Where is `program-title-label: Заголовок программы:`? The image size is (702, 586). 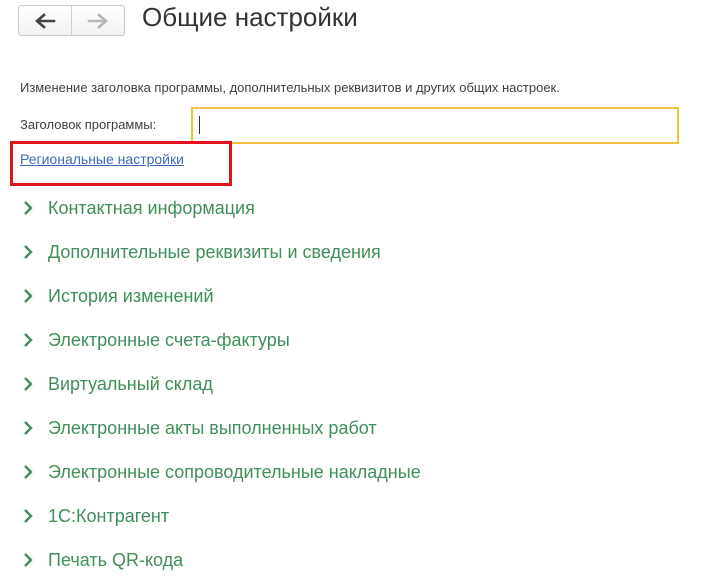
program-title-label: Заголовок программы: is located at coordinates (88, 124).